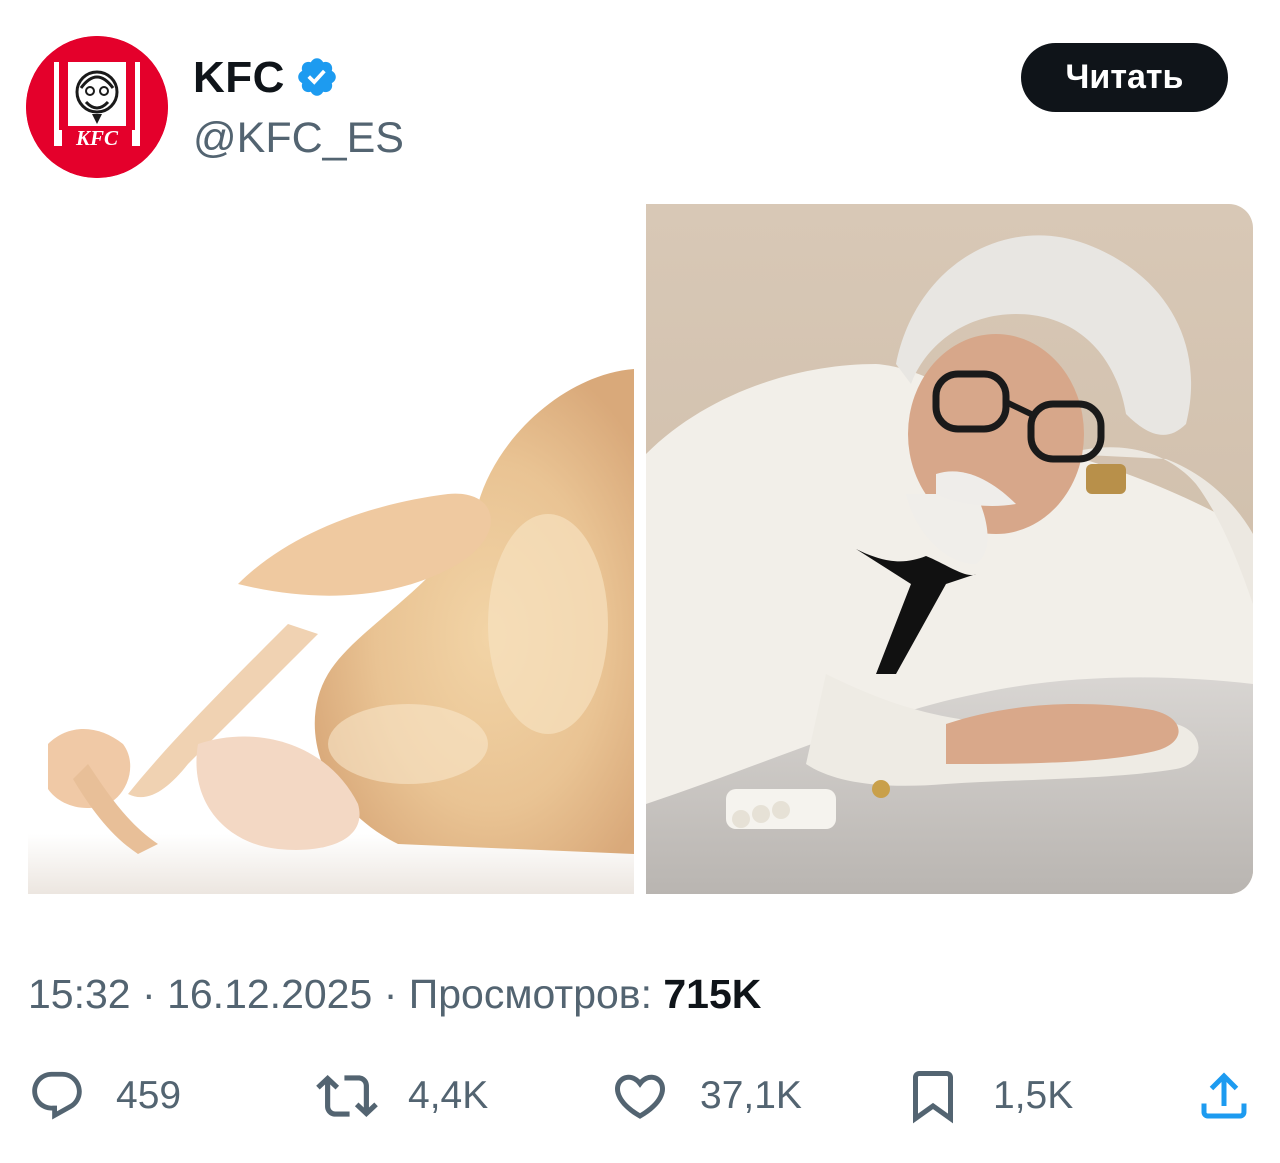  What do you see at coordinates (79, 994) in the screenshot?
I see `tweet-time: 15:32` at bounding box center [79, 994].